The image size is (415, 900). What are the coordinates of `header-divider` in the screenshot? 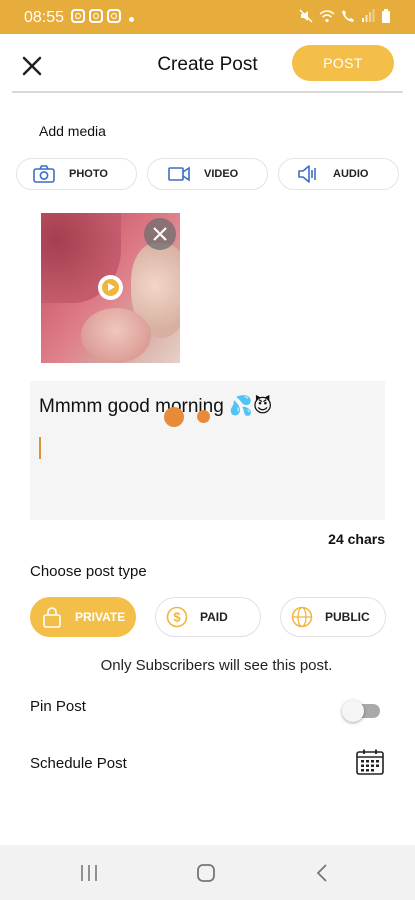 It's located at (207, 92).